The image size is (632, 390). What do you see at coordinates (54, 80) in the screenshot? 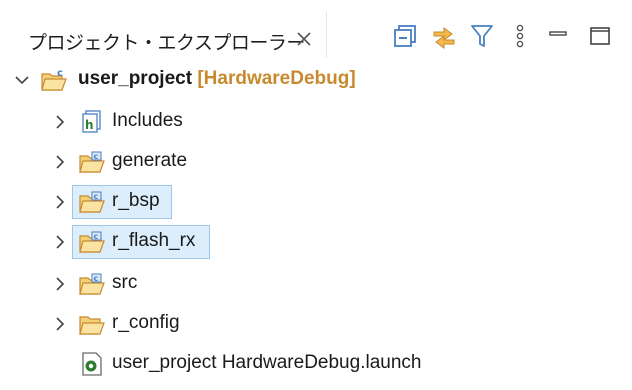
I see `c-project-icon: c` at bounding box center [54, 80].